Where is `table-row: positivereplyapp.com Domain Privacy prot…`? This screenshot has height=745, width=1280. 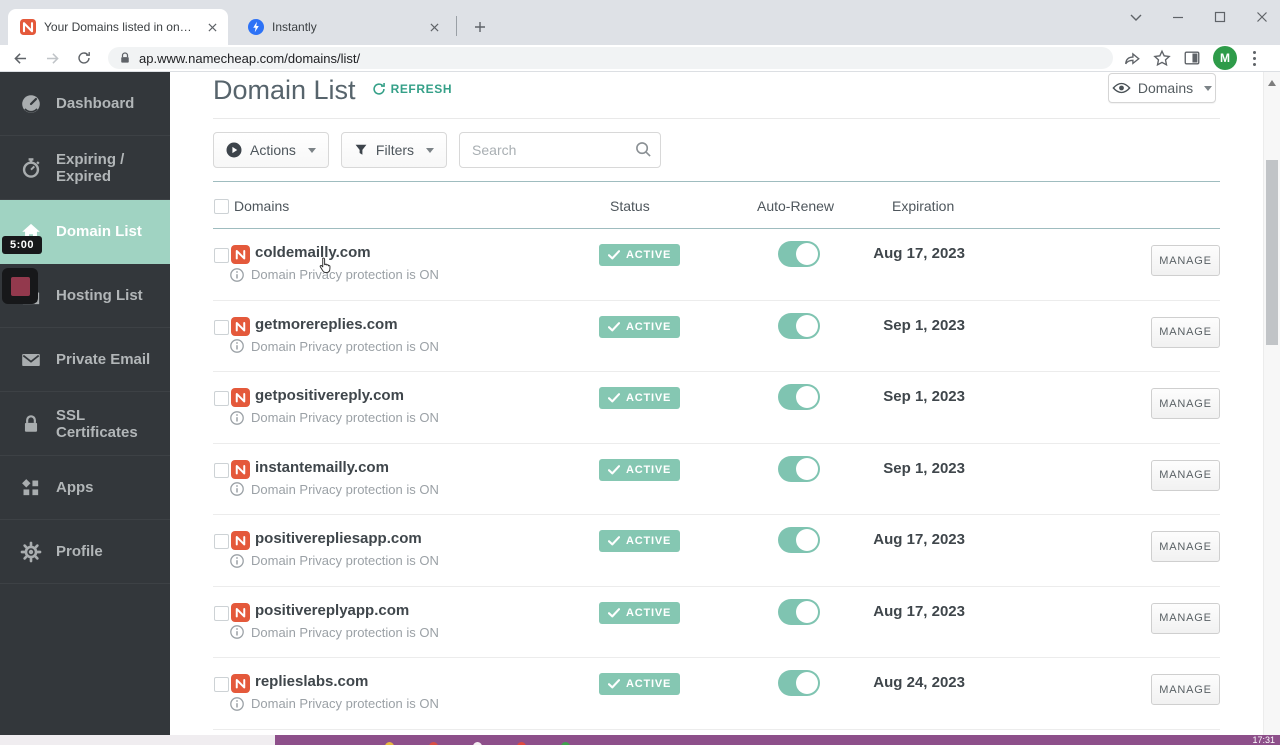 table-row: positivereplyapp.com Domain Privacy prot… is located at coordinates (716, 622).